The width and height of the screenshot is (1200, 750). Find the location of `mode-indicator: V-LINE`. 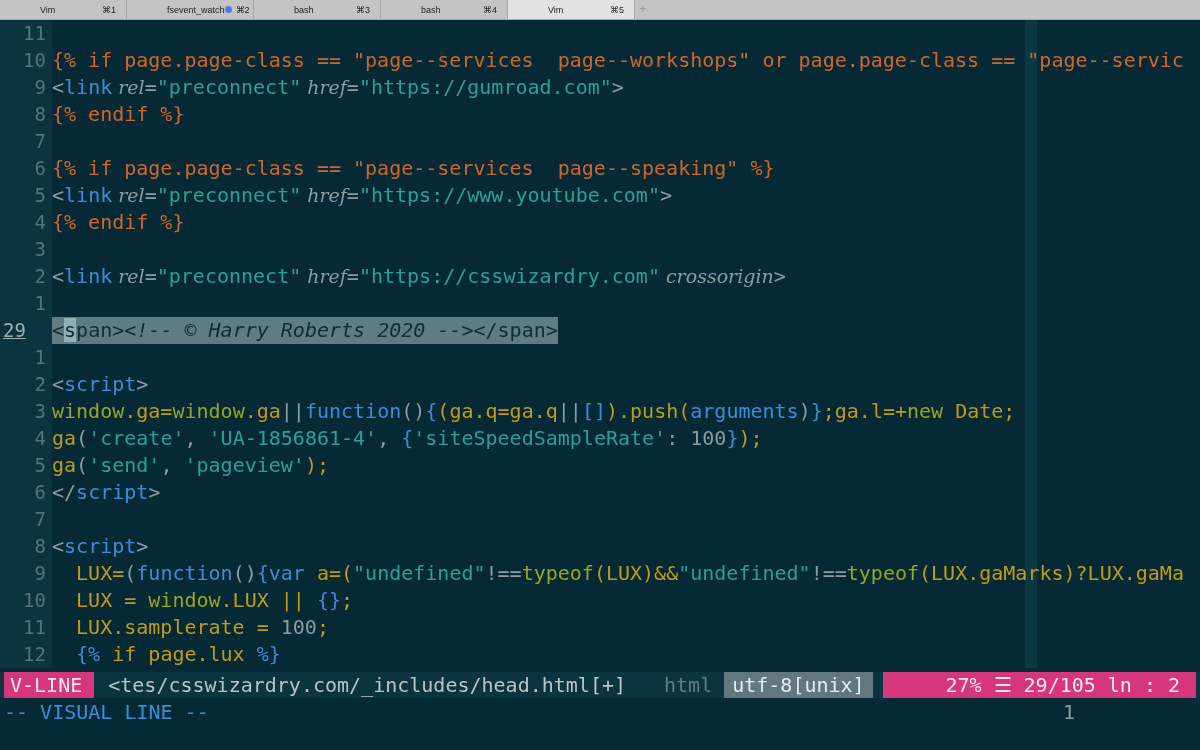

mode-indicator: V-LINE is located at coordinates (49, 685).